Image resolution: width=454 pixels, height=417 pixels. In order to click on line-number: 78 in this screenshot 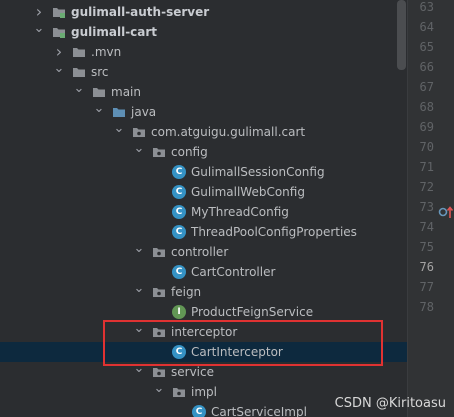, I will do `click(426, 307)`.